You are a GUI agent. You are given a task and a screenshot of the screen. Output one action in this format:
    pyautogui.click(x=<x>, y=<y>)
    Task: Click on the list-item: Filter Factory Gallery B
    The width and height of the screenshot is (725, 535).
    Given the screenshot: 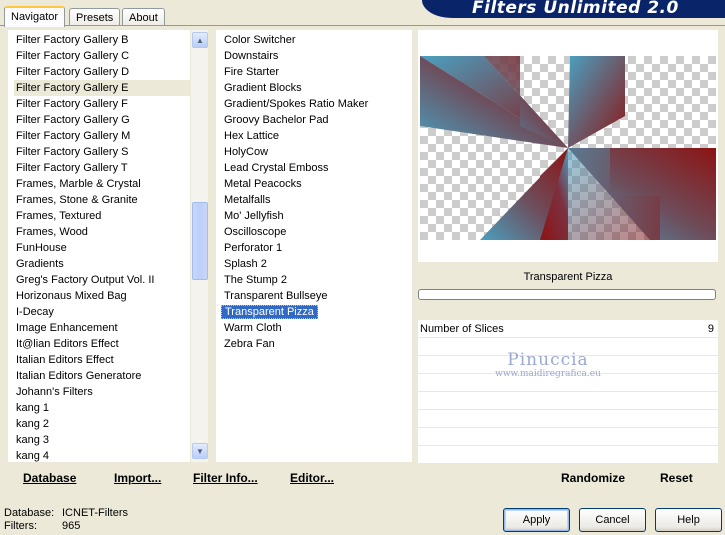 What is the action you would take?
    pyautogui.click(x=111, y=40)
    